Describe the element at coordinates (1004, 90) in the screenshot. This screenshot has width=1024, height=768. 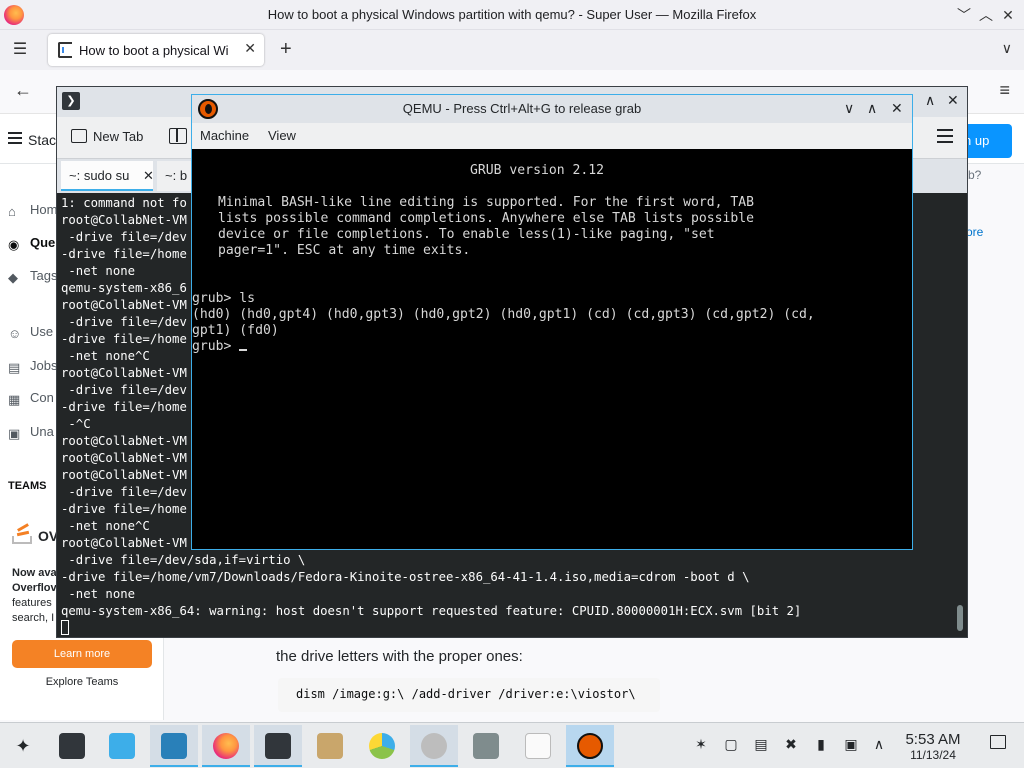
I see `app-menu-icon: ≡` at that location.